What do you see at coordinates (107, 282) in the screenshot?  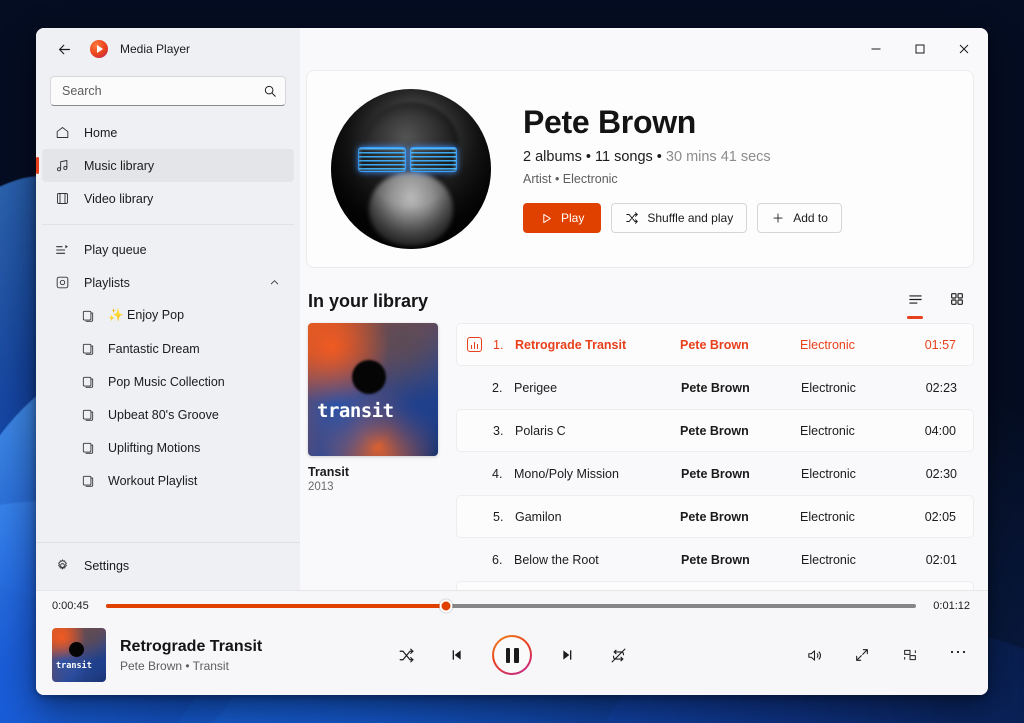 I see `sidebar-group-label: Playlists` at bounding box center [107, 282].